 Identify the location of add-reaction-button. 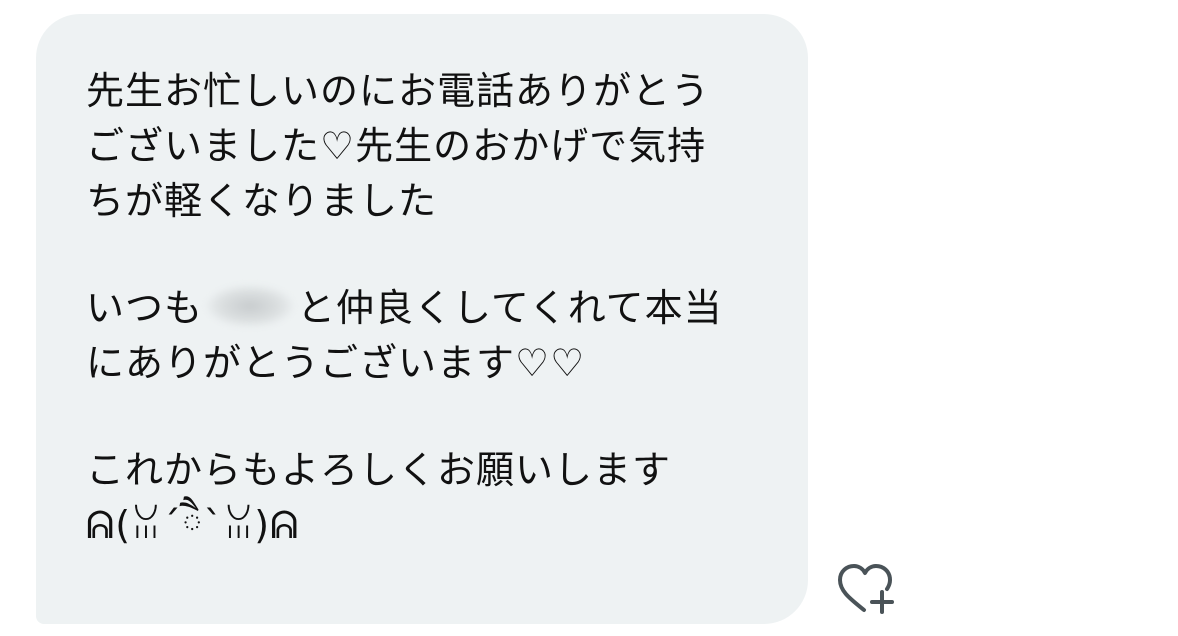
(867, 591).